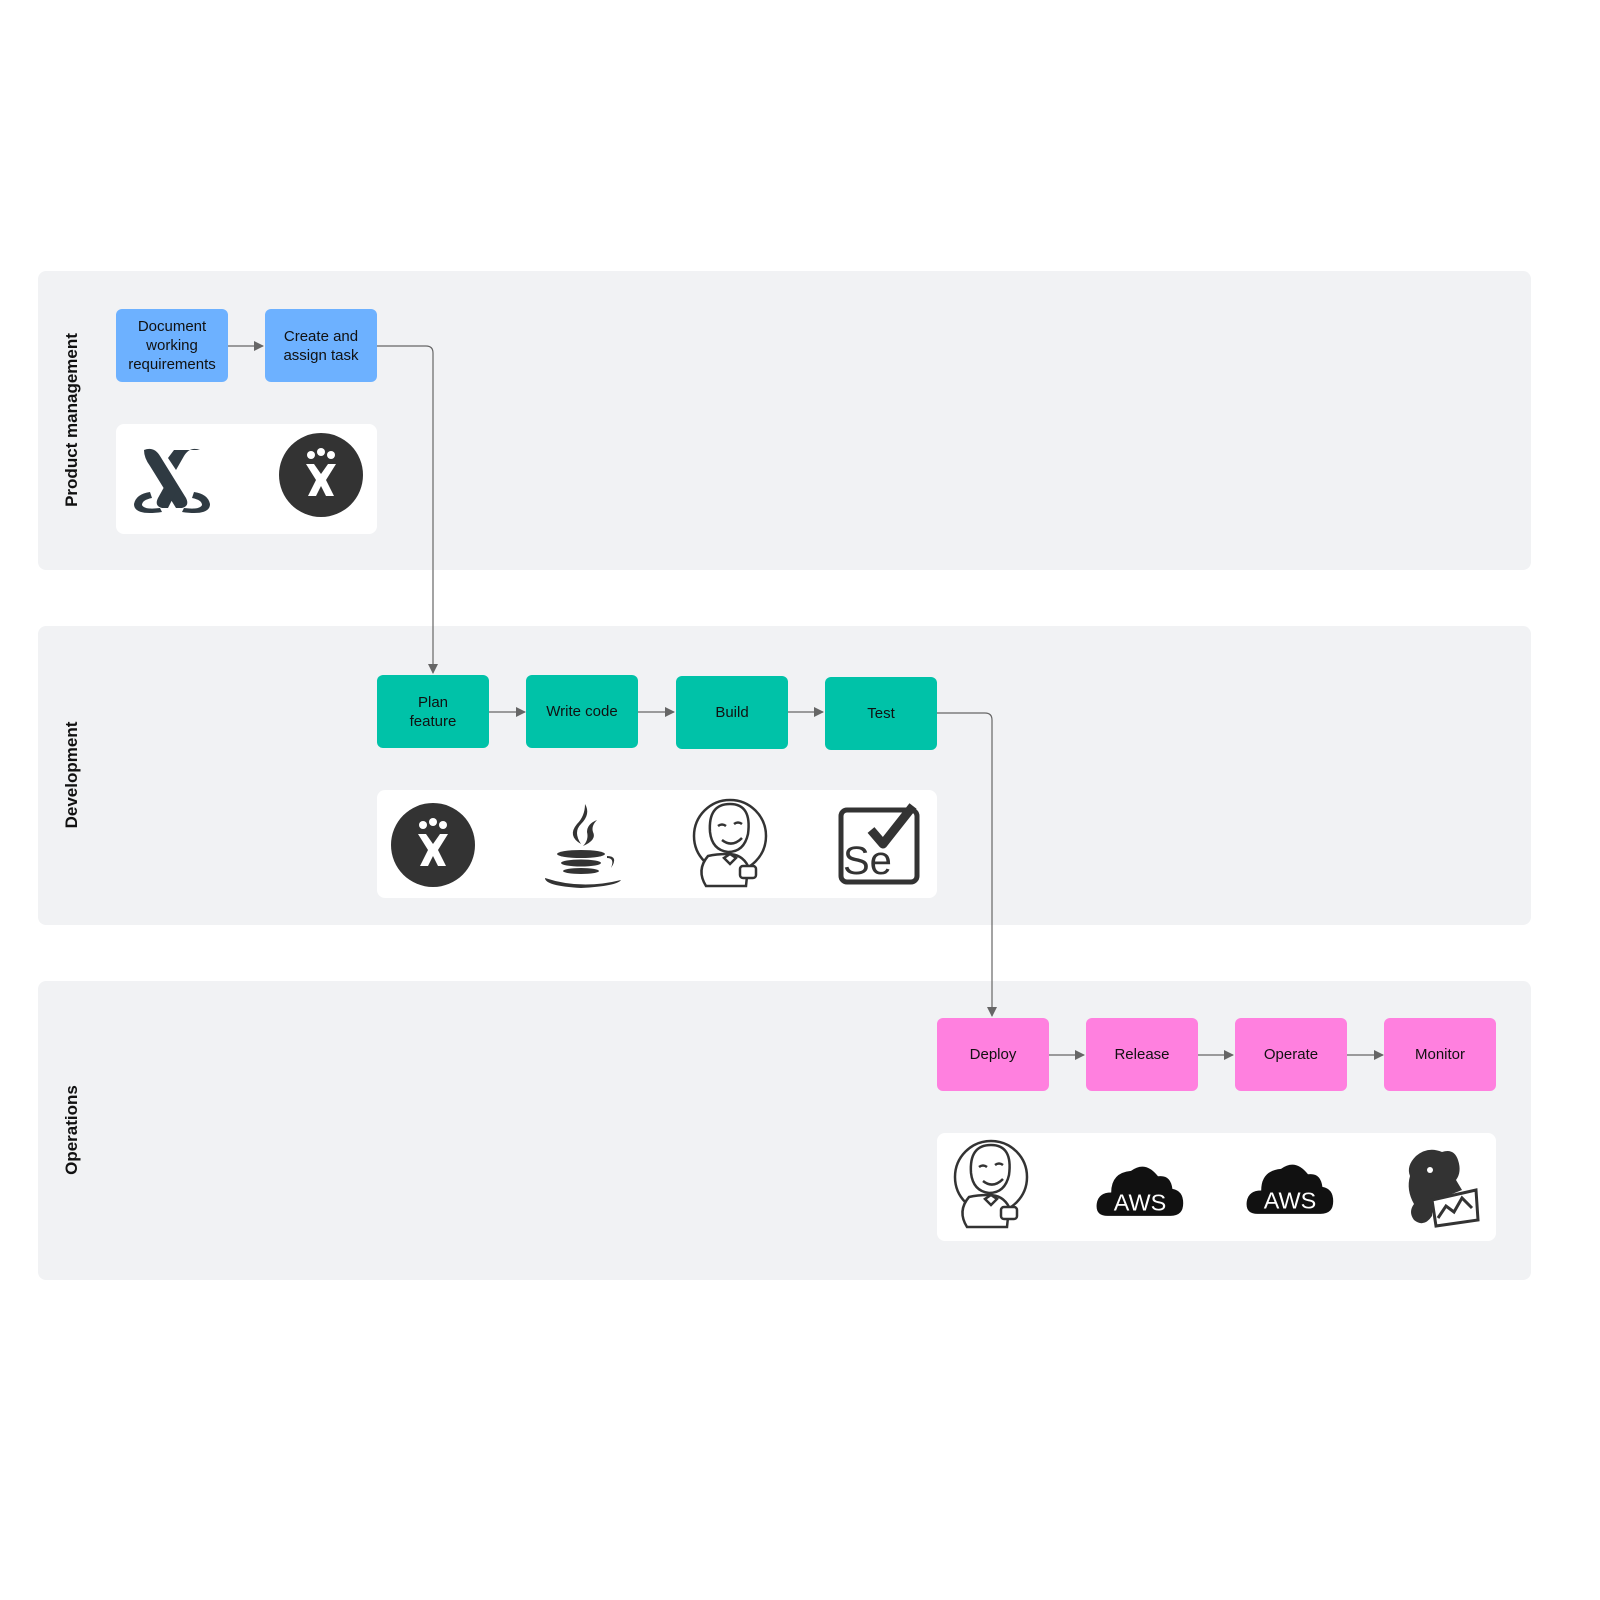 The height and width of the screenshot is (1600, 1600). What do you see at coordinates (321, 345) in the screenshot?
I see `node-create-and-assign-task: Create and assign task` at bounding box center [321, 345].